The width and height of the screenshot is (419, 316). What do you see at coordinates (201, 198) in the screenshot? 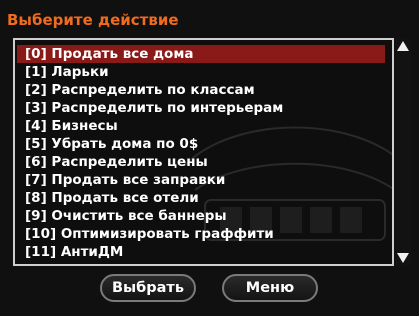
I see `list-item: [8] Продать все отели` at bounding box center [201, 198].